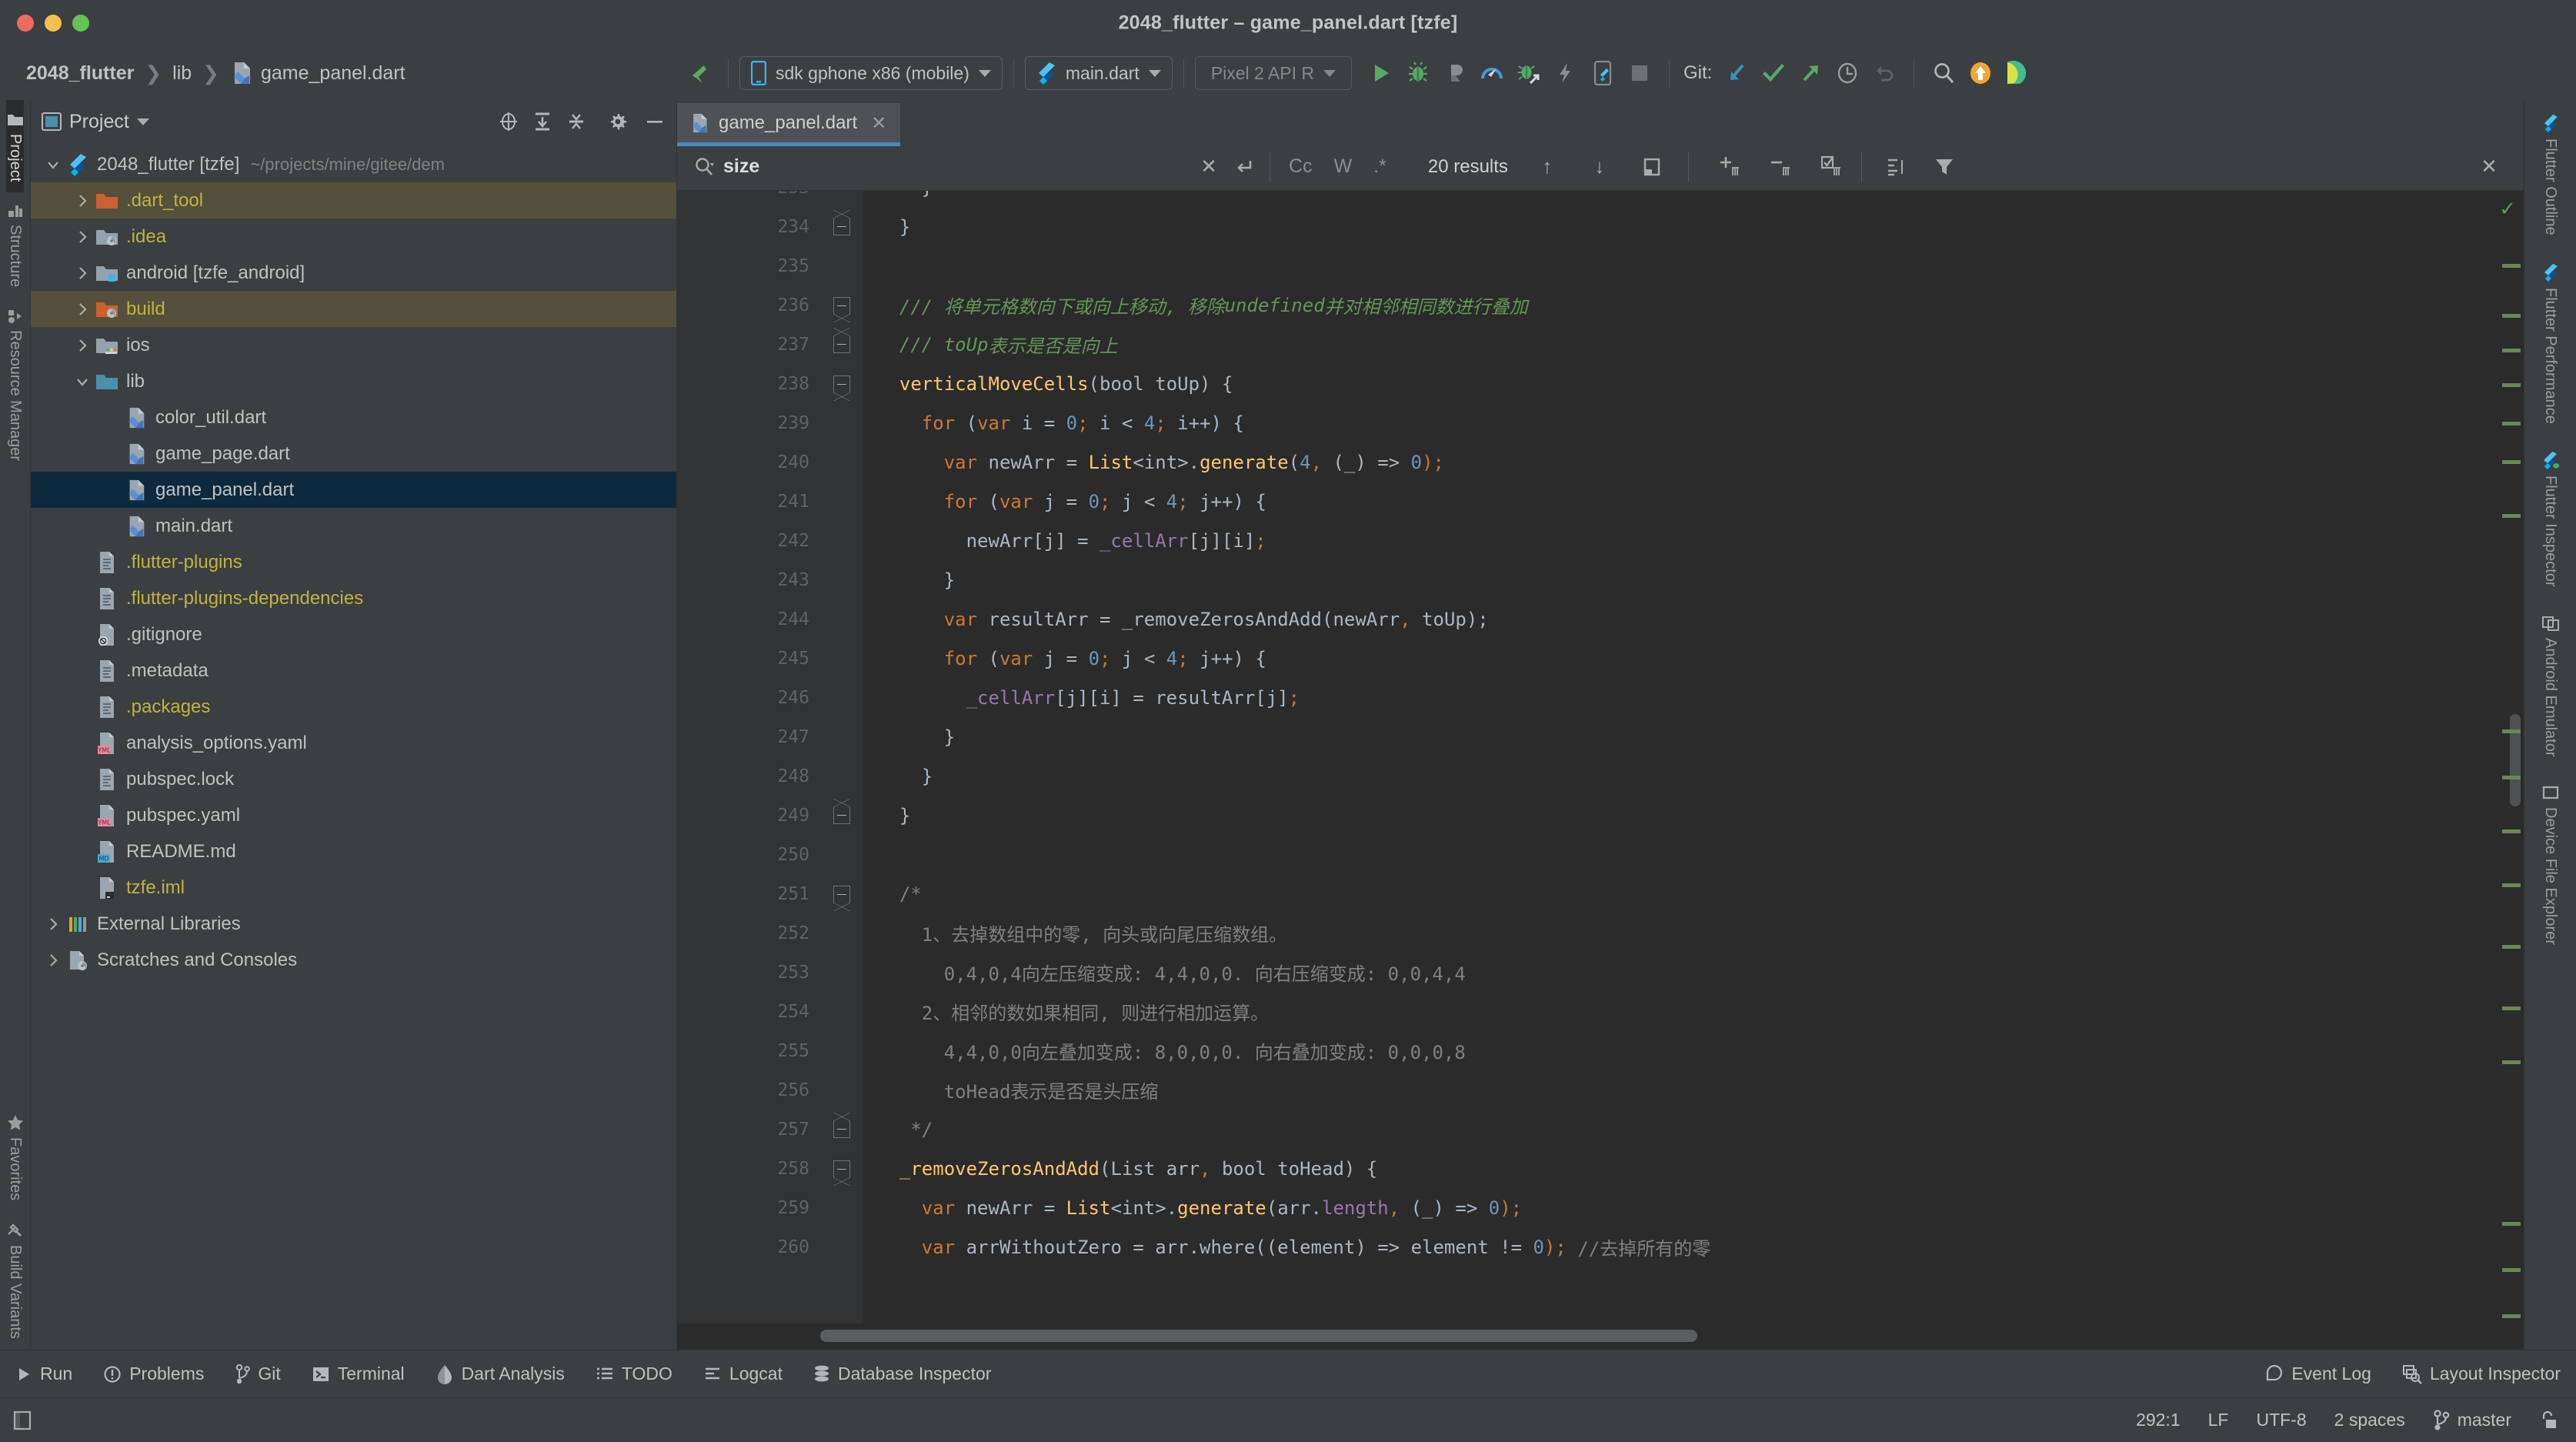 The image size is (2576, 1442). What do you see at coordinates (1258, 1336) in the screenshot?
I see `horizontal-scrollbar-thumb` at bounding box center [1258, 1336].